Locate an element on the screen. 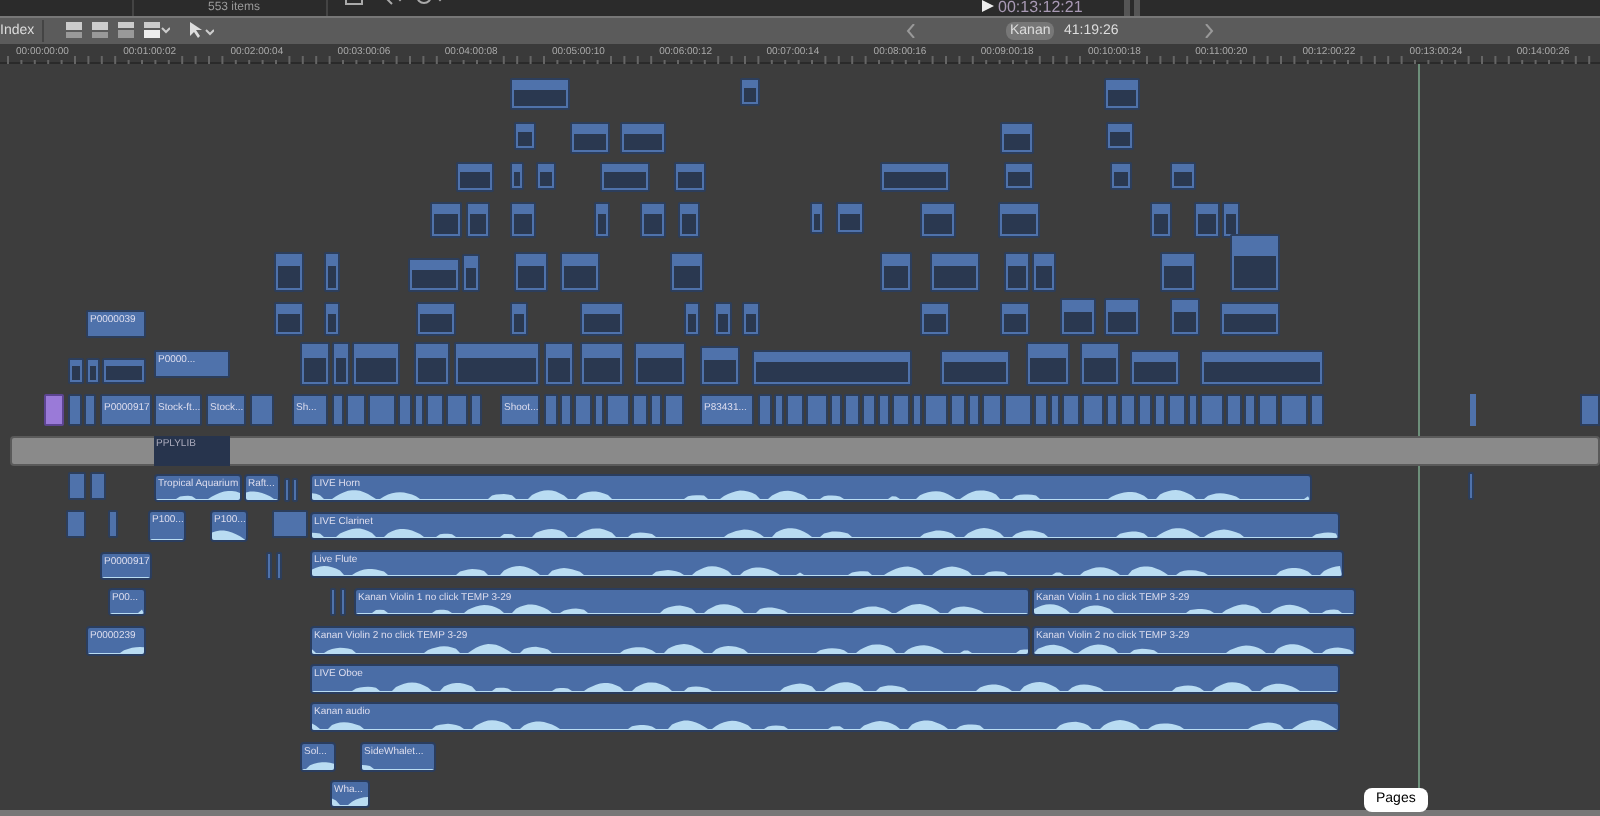  clip-appearance-icon is located at coordinates (118, 31).